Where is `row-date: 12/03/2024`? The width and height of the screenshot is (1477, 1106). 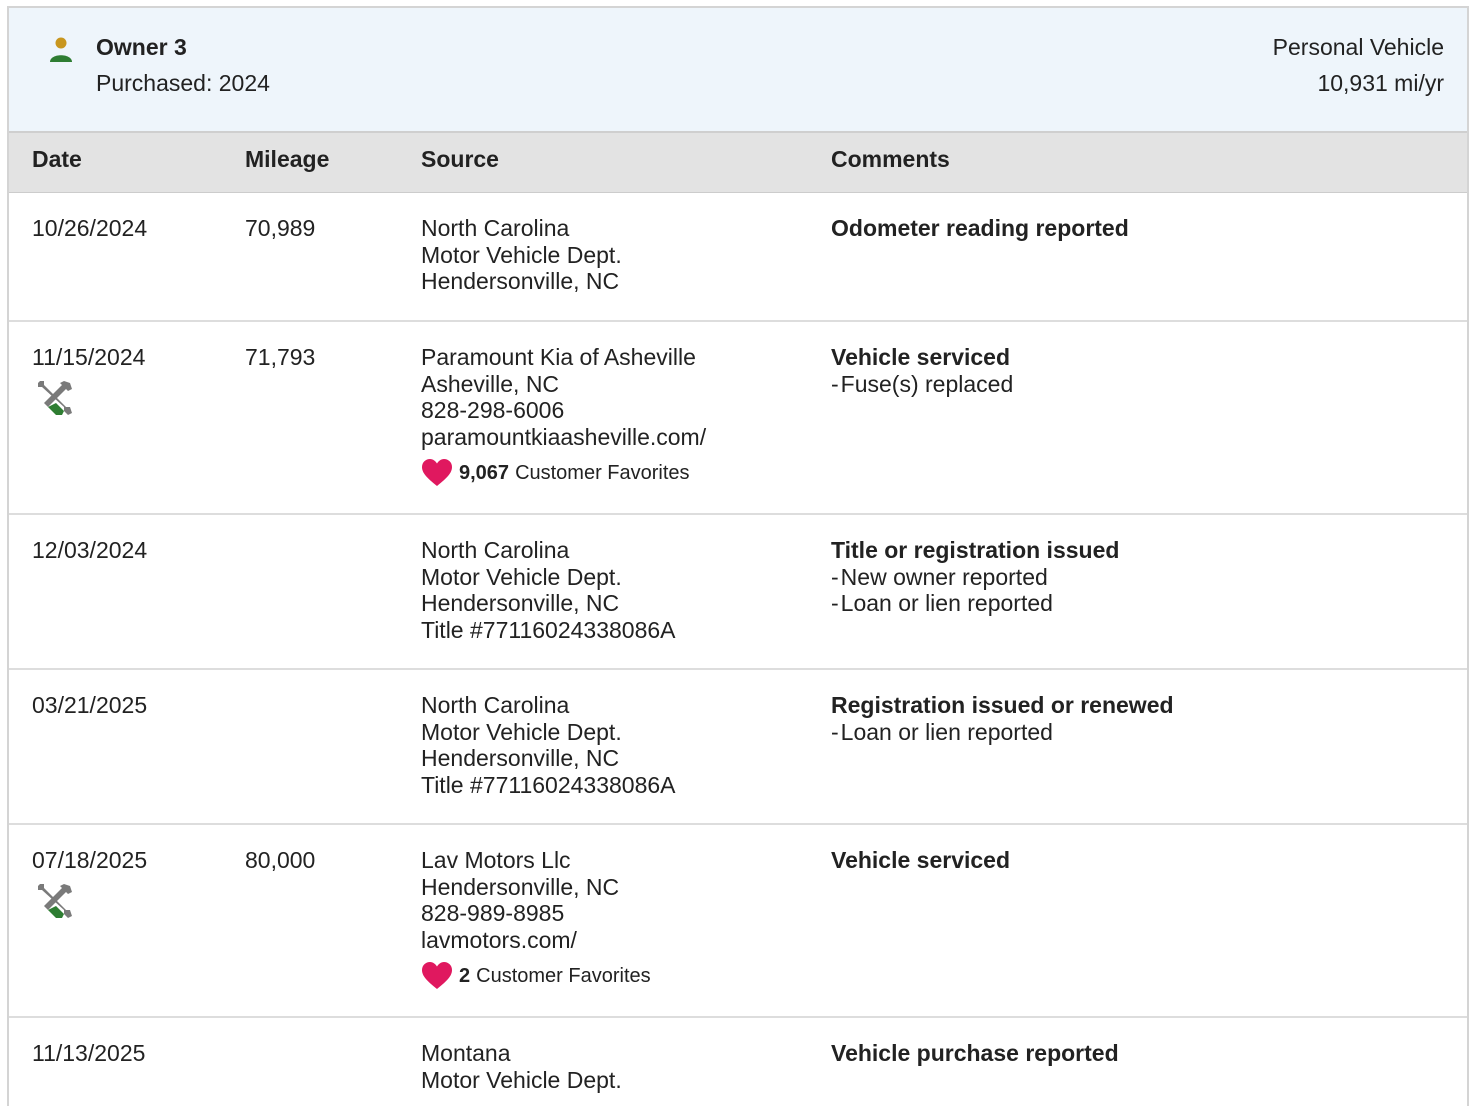 row-date: 12/03/2024 is located at coordinates (89, 550).